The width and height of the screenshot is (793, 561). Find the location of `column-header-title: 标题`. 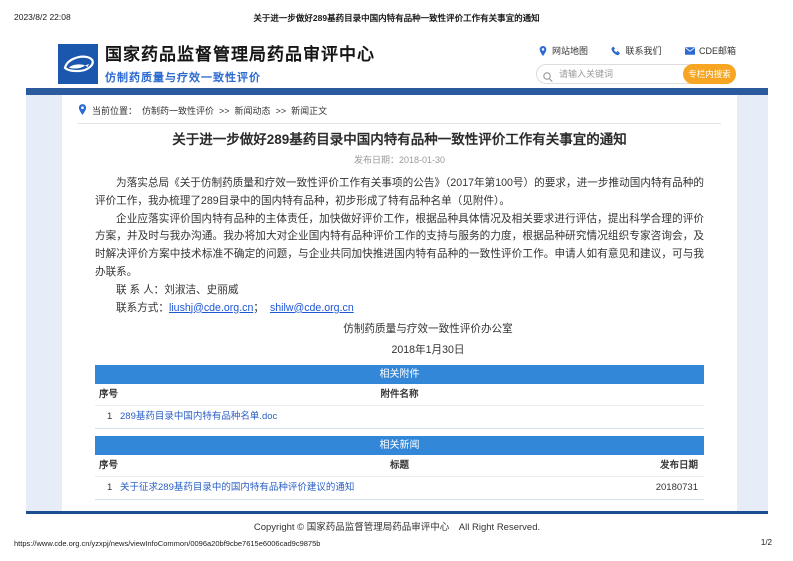

column-header-title: 标题 is located at coordinates (399, 466).